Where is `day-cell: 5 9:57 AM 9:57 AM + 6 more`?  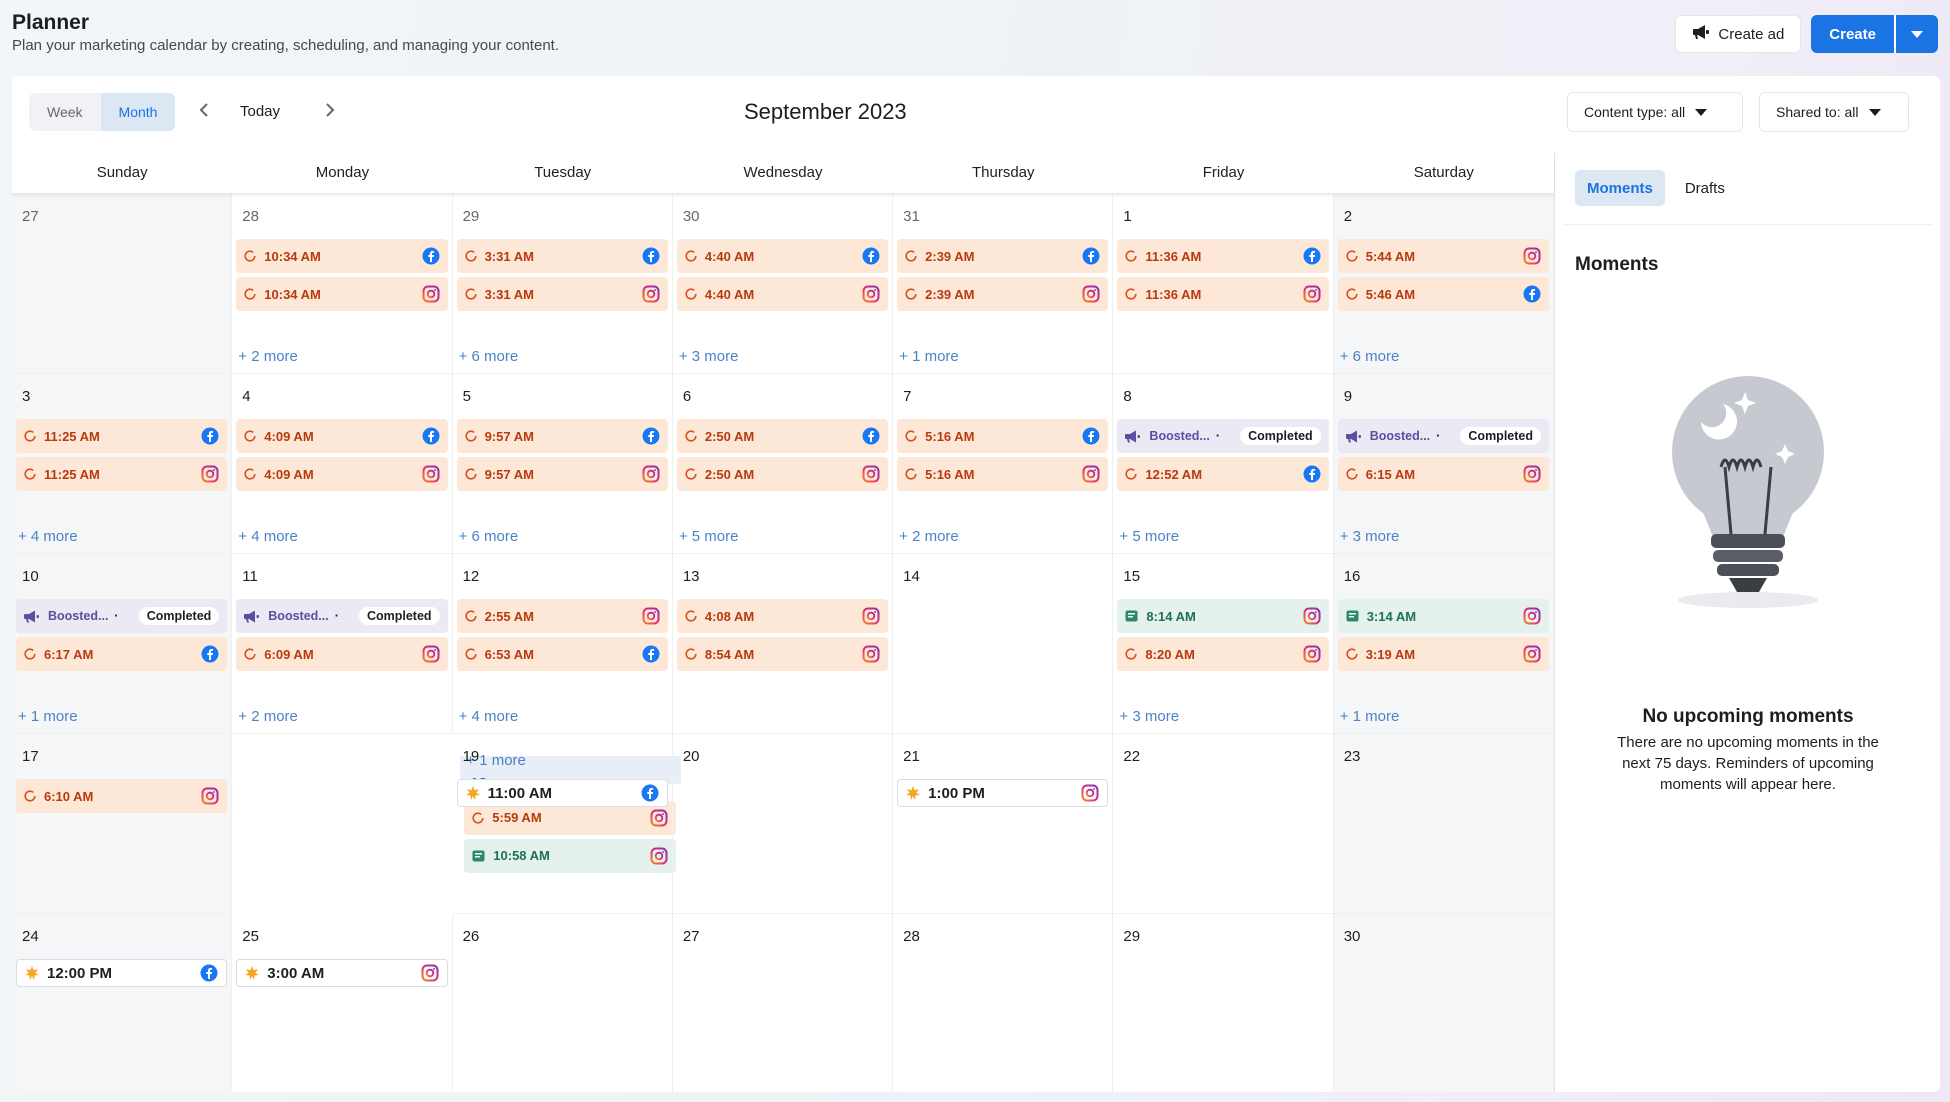 day-cell: 5 9:57 AM 9:57 AM + 6 more is located at coordinates (562, 464).